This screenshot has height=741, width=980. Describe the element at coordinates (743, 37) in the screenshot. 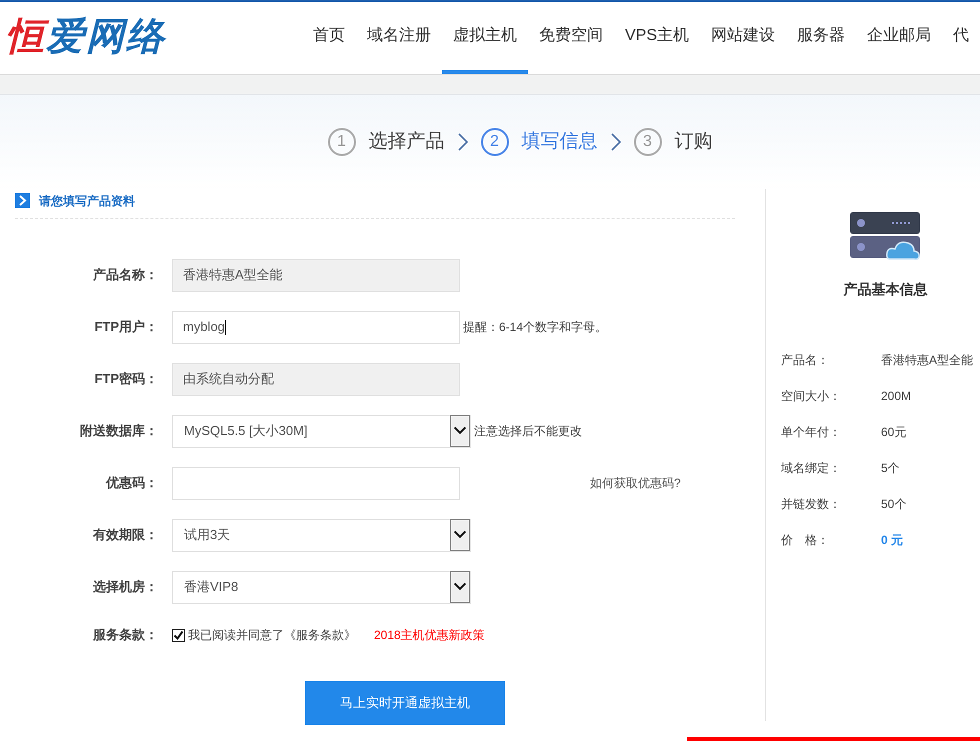

I see `nav-tab: 网站建设` at that location.